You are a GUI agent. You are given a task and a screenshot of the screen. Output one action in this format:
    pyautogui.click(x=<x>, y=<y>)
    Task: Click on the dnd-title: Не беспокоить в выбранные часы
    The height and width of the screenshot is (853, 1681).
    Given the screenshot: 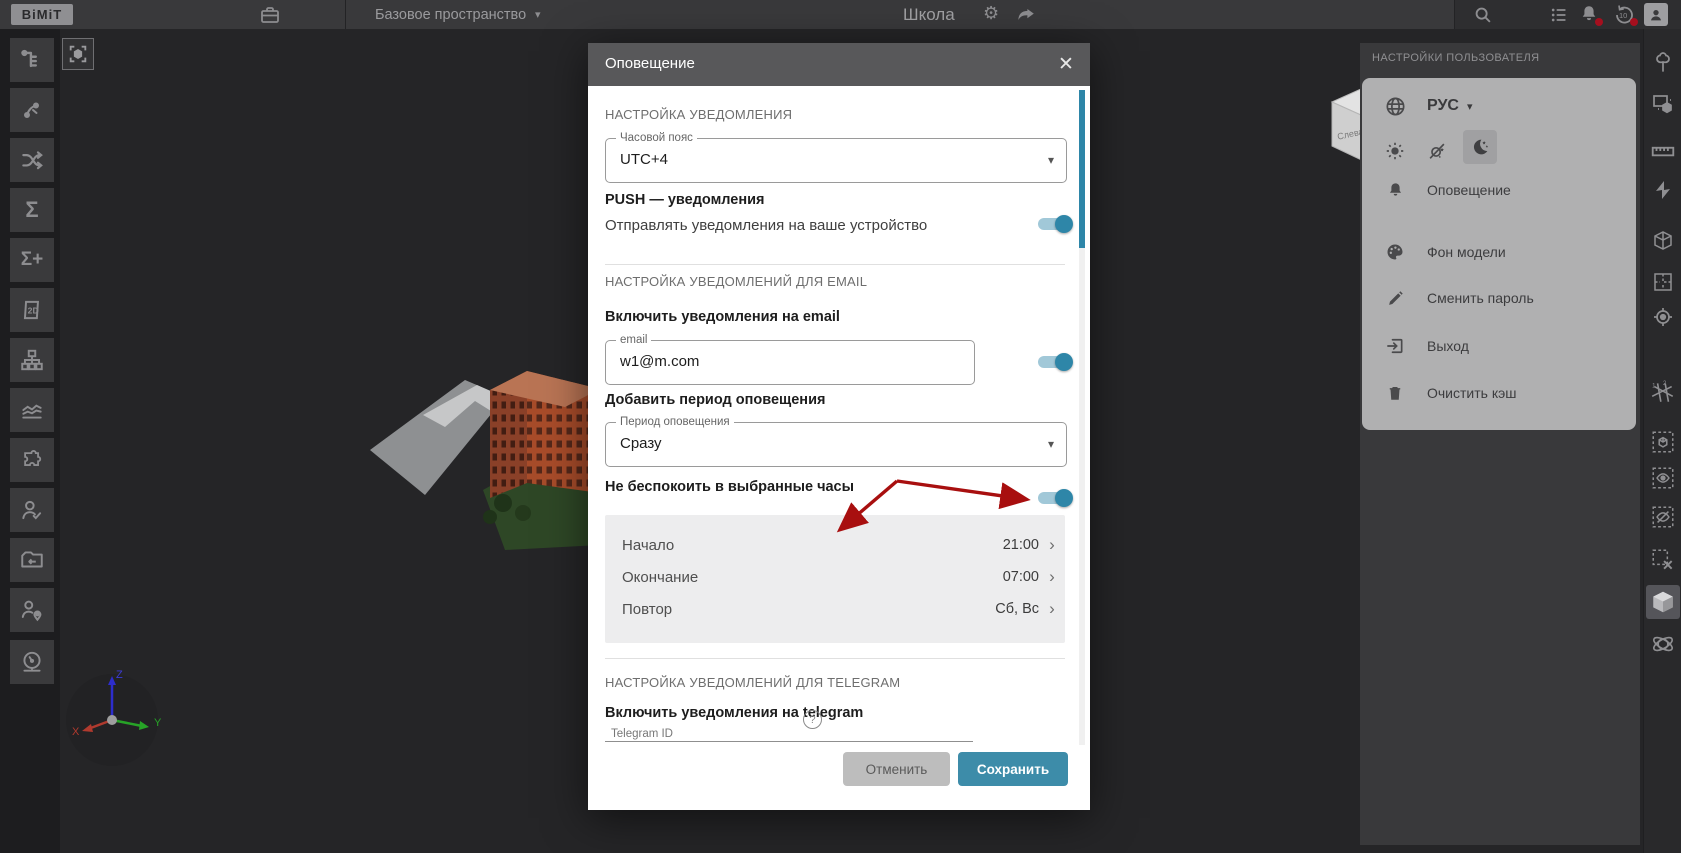 What is the action you would take?
    pyautogui.click(x=729, y=487)
    